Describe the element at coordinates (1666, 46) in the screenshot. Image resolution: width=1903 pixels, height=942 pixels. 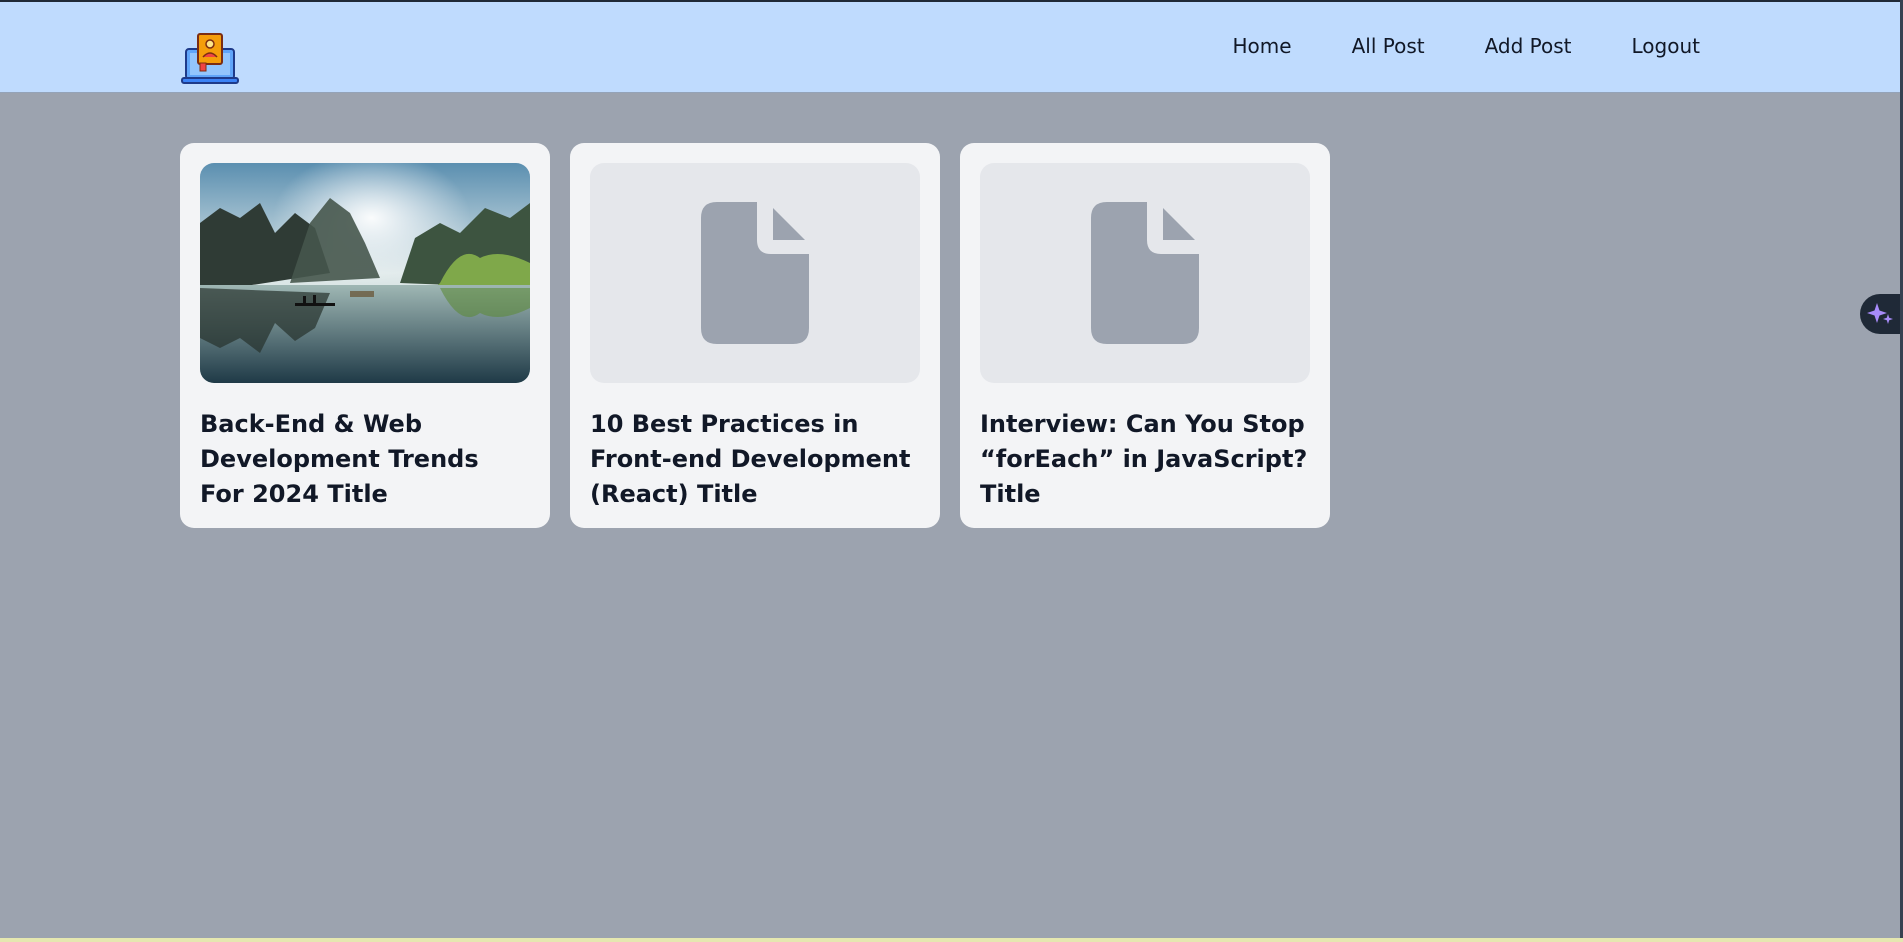
I see `nav-logout: Logout` at that location.